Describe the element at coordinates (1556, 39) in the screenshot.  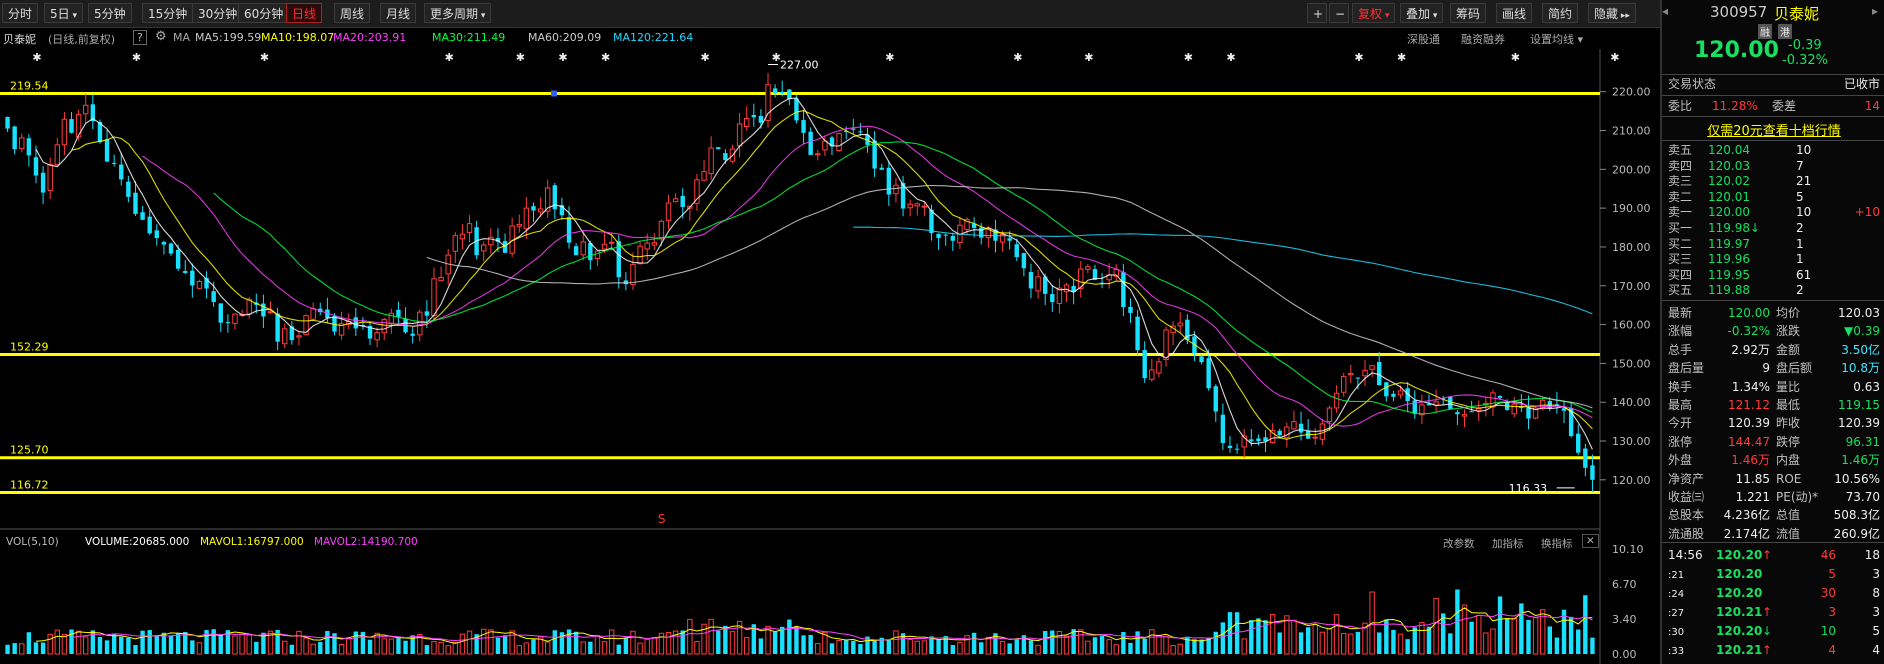
I see `ma-settings-dropdown: 设置均线 ▾` at that location.